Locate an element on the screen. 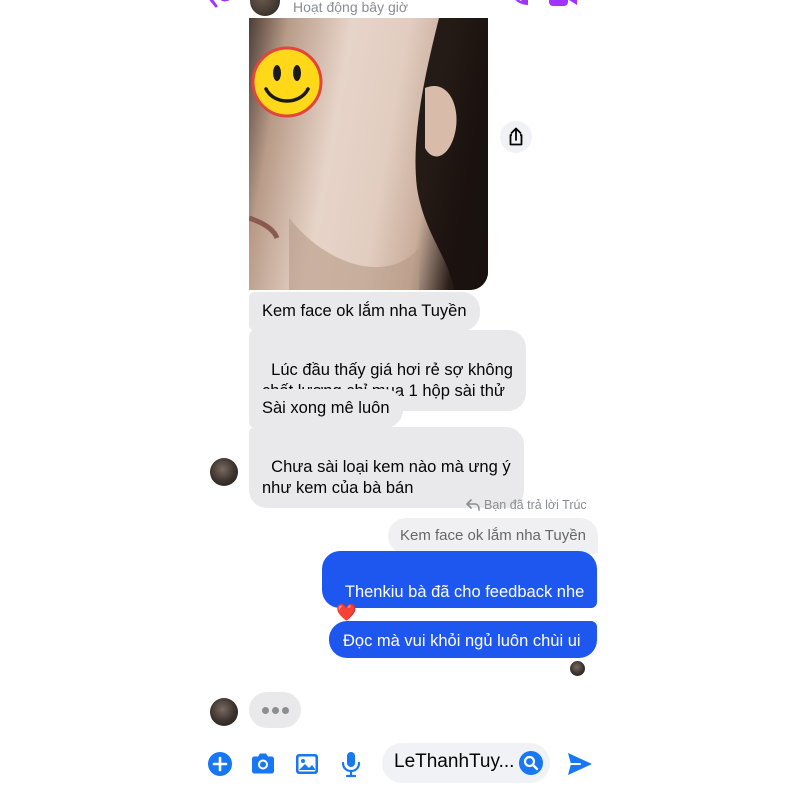  search-button is located at coordinates (531, 763).